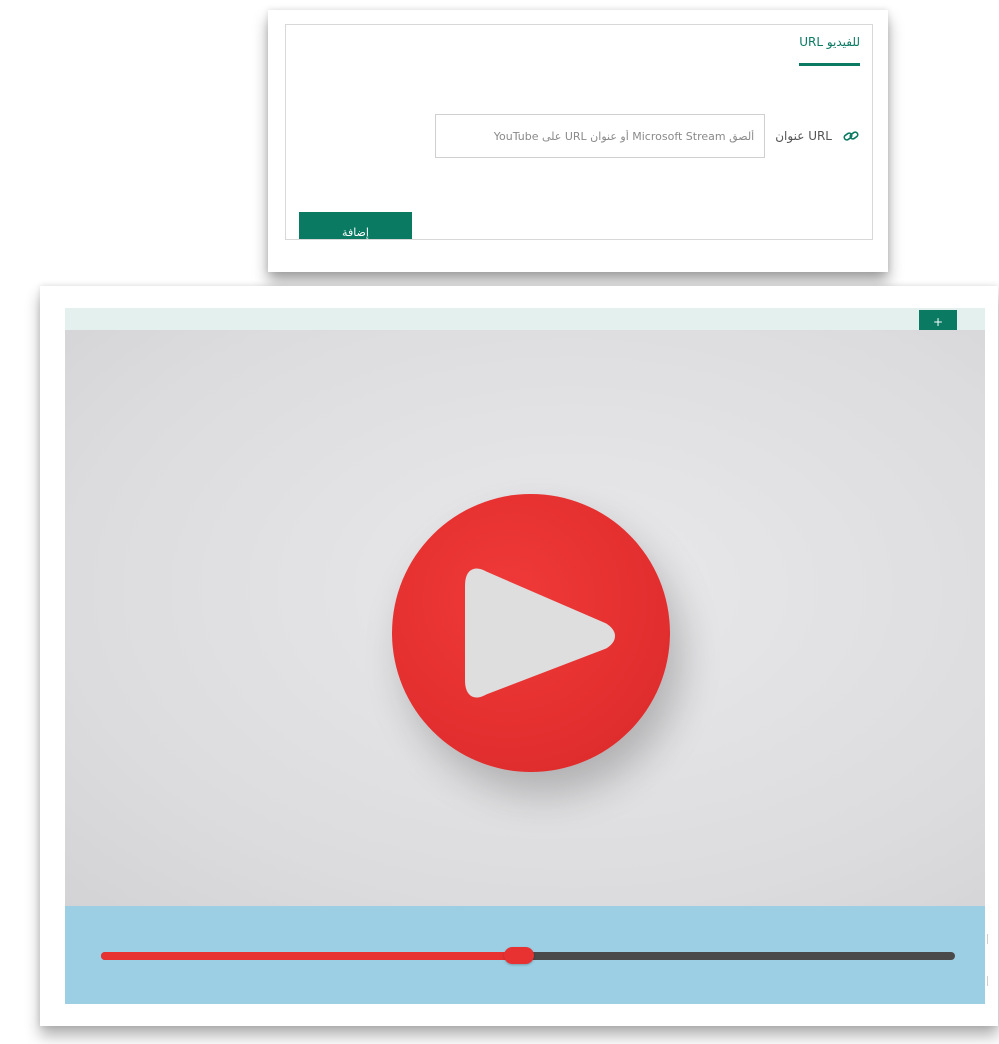 This screenshot has height=1044, width=999. I want to click on add-button: إضافة, so click(355, 225).